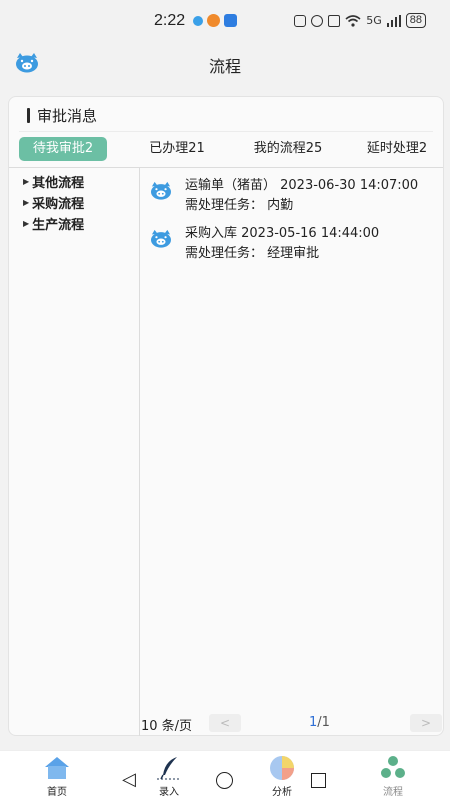 This screenshot has width=450, height=800. I want to click on status-bar: 2:22 5G 88, so click(225, 22).